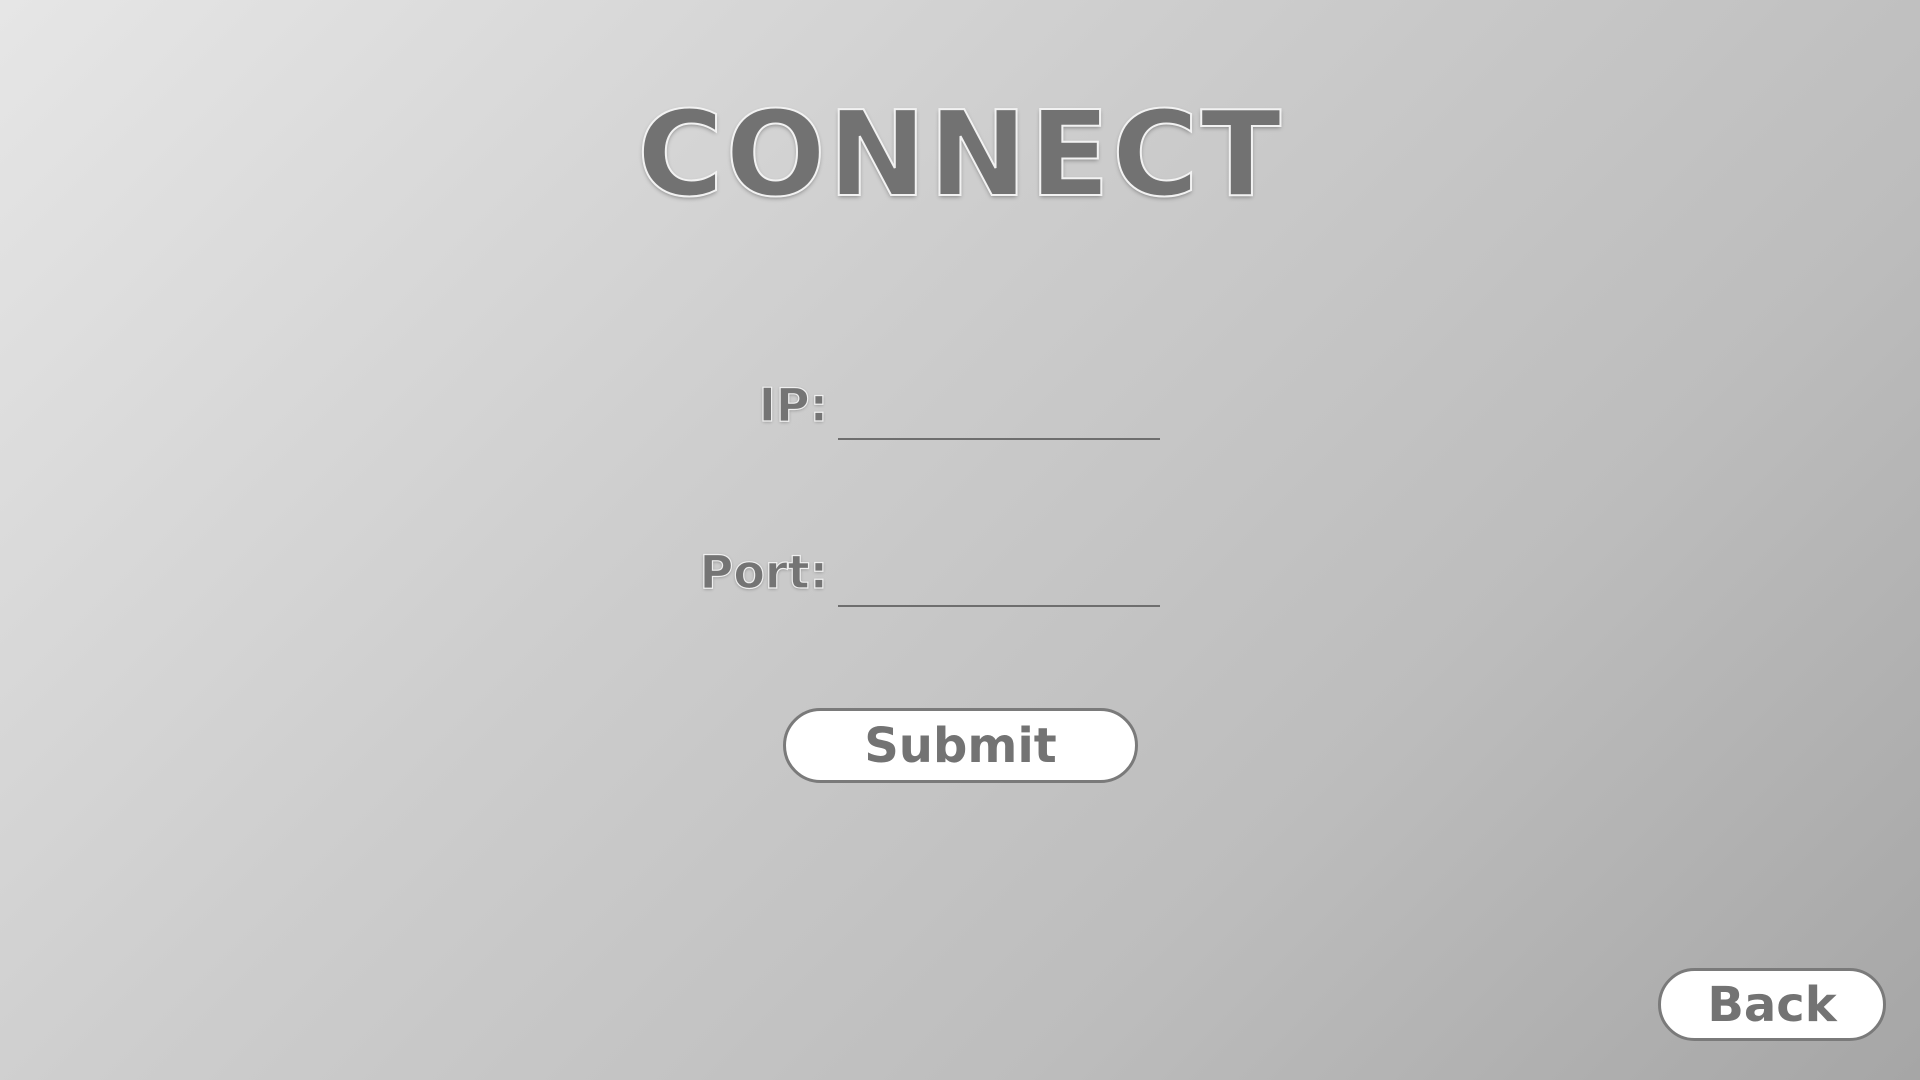 Image resolution: width=1920 pixels, height=1080 pixels. What do you see at coordinates (960, 154) in the screenshot?
I see `page-title: CONNECT` at bounding box center [960, 154].